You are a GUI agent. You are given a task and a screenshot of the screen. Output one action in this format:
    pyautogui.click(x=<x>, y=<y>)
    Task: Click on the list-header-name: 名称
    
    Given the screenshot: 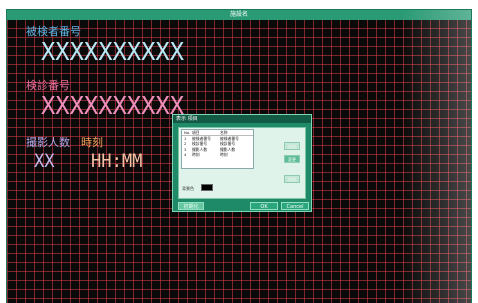 What is the action you would take?
    pyautogui.click(x=224, y=132)
    